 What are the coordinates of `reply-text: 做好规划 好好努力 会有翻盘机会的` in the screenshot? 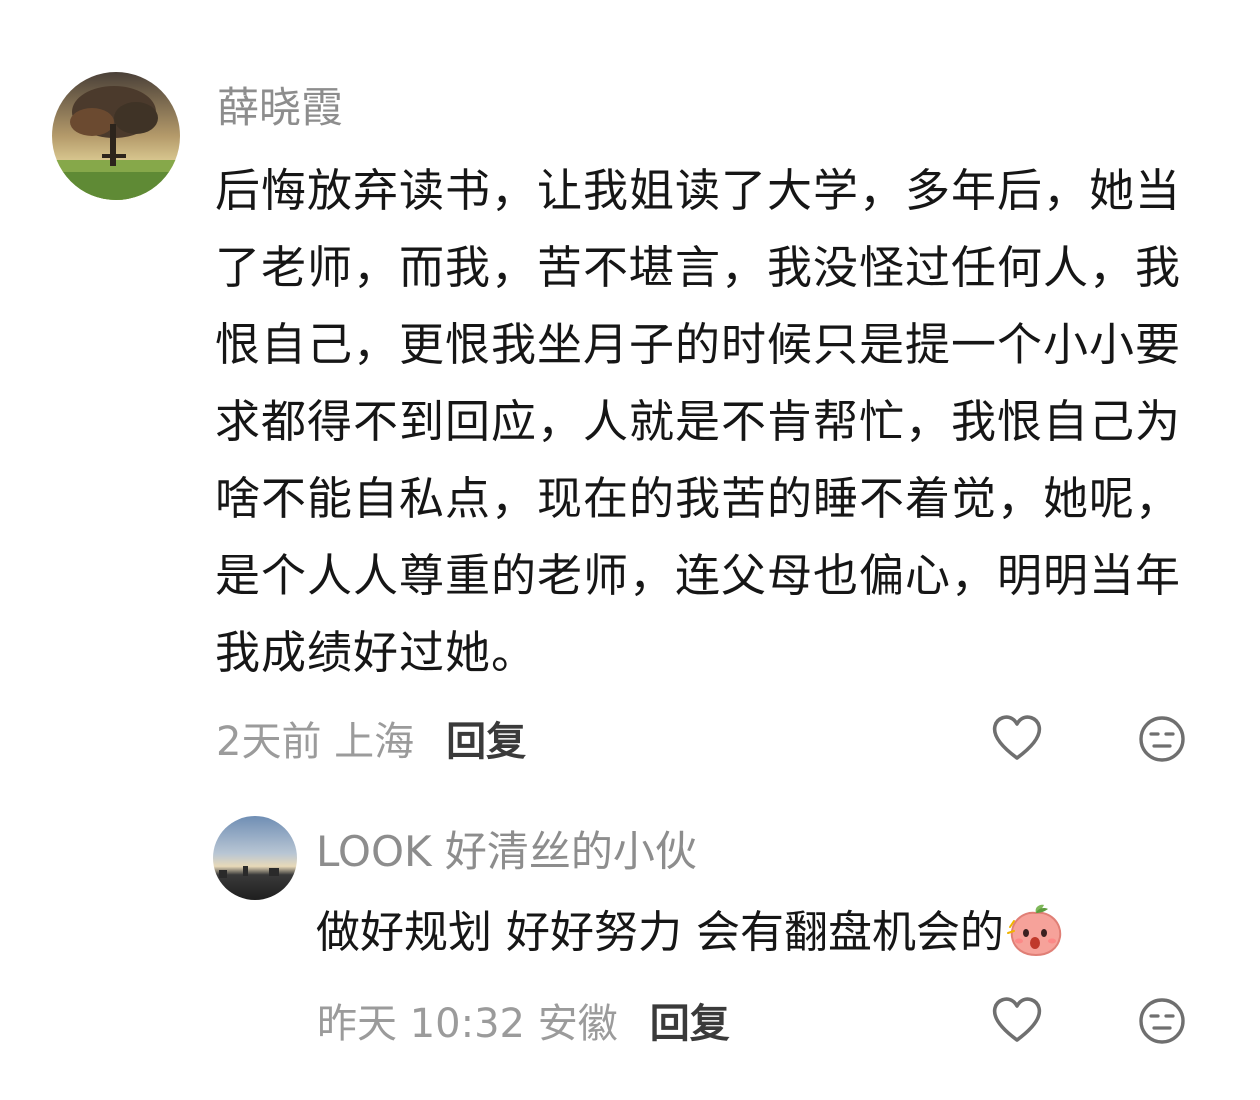 It's located at (756, 939).